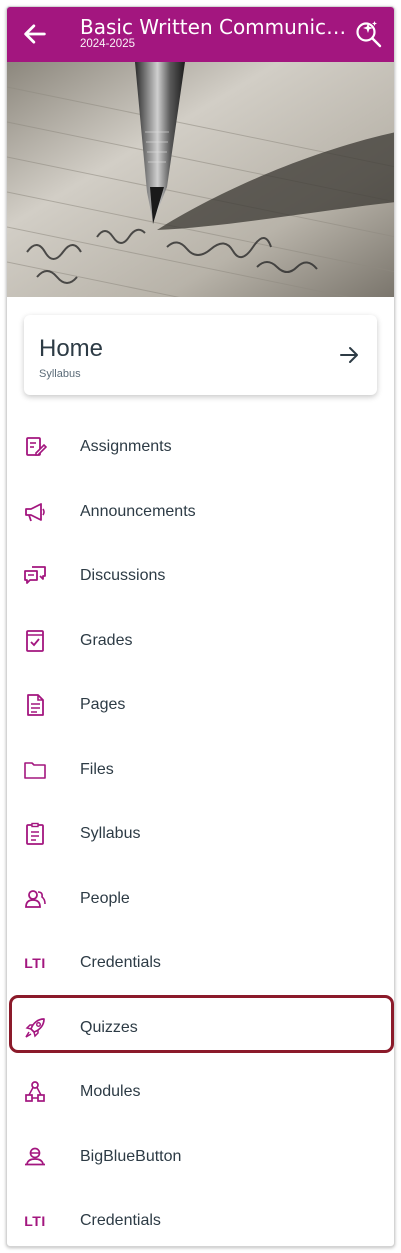  Describe the element at coordinates (60, 374) in the screenshot. I see `home-subtitle: Syllabus` at that location.